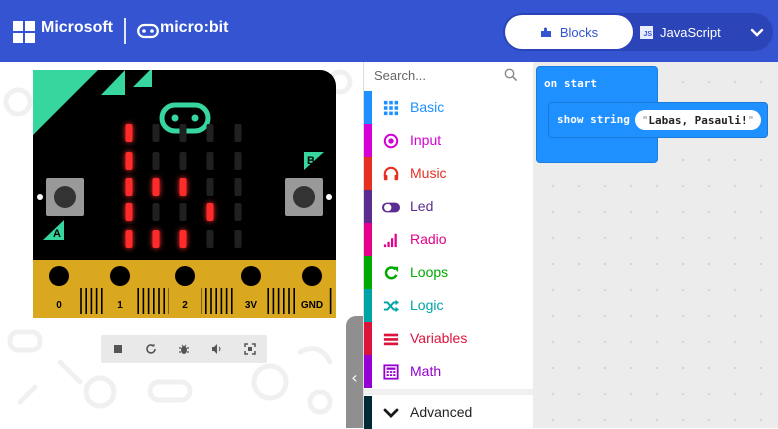 The image size is (778, 429). I want to click on show-string-block: show string " Labas, Pasauli! ", so click(658, 120).